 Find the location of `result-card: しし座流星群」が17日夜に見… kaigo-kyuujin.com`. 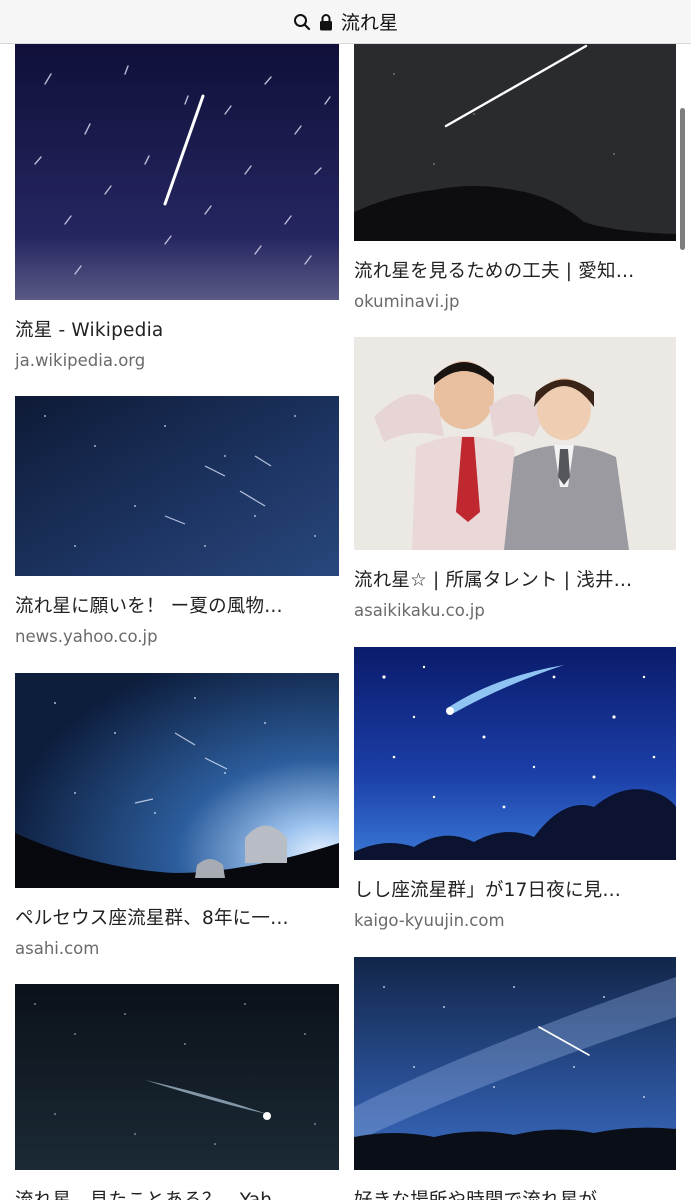

result-card: しし座流星群」が17日夜に見… kaigo-kyuujin.com is located at coordinates (515, 788).